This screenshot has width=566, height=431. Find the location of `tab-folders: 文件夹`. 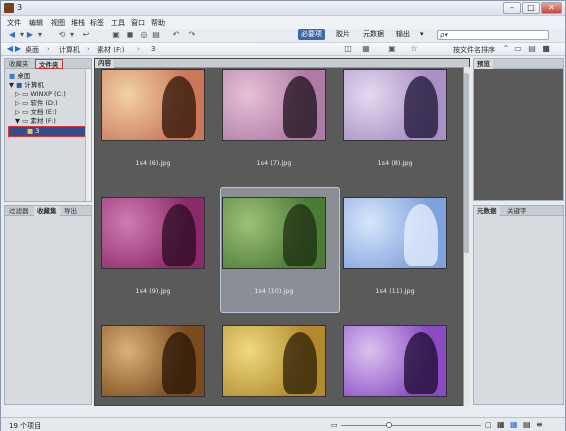

tab-folders: 文件夹 is located at coordinates (49, 64).